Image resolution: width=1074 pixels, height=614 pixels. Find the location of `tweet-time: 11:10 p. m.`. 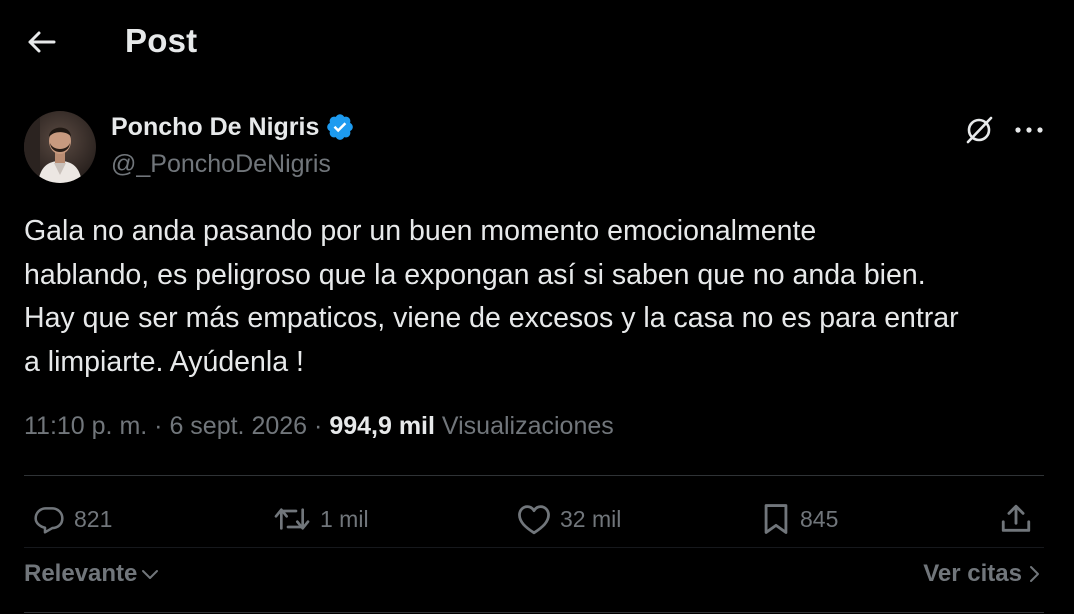

tweet-time: 11:10 p. m. is located at coordinates (85, 426).